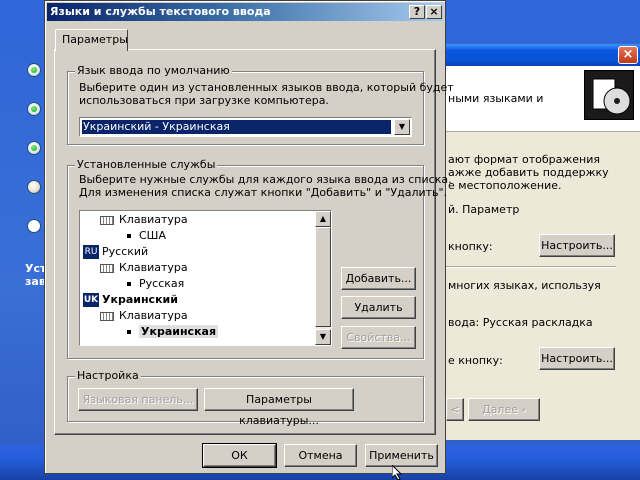 This screenshot has width=640, height=480. I want to click on tree-item-language: UK Украинский, so click(130, 300).